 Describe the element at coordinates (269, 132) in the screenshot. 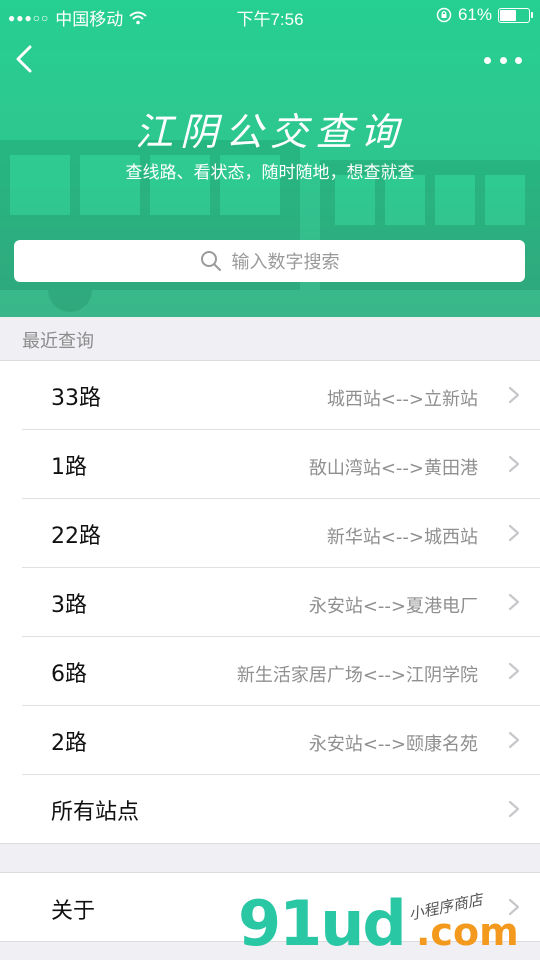

I see `page-title: 江阴公交查询` at that location.